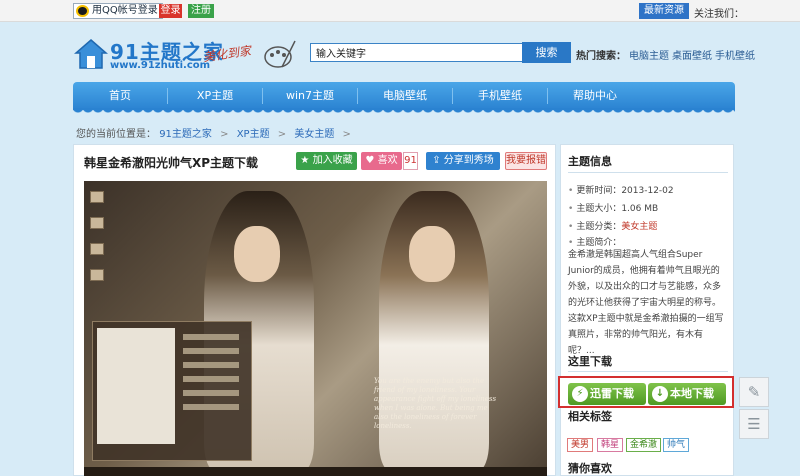 Image resolution: width=800 pixels, height=476 pixels. I want to click on start-menu-preview, so click(172, 391).